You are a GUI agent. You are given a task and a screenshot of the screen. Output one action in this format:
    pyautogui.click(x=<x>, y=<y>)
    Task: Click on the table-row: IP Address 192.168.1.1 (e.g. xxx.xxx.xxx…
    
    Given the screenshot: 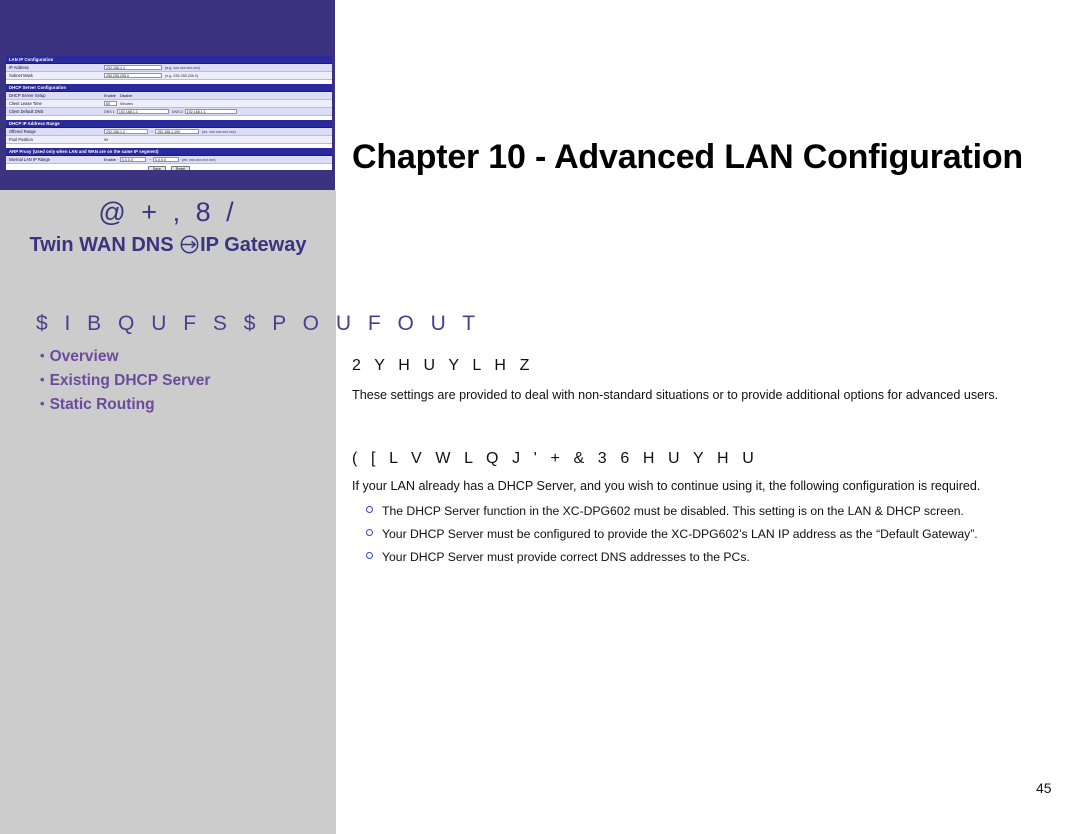 What is the action you would take?
    pyautogui.click(x=169, y=68)
    